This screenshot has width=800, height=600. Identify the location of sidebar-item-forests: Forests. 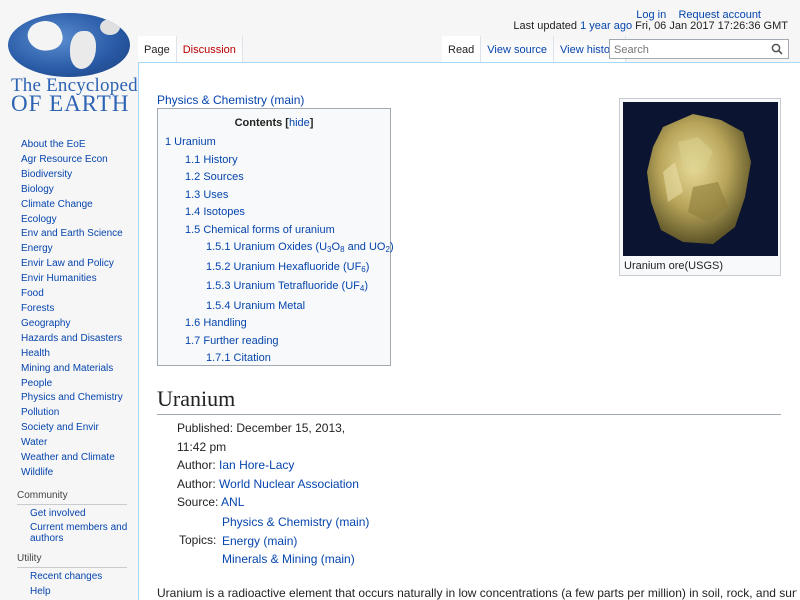
(79, 309).